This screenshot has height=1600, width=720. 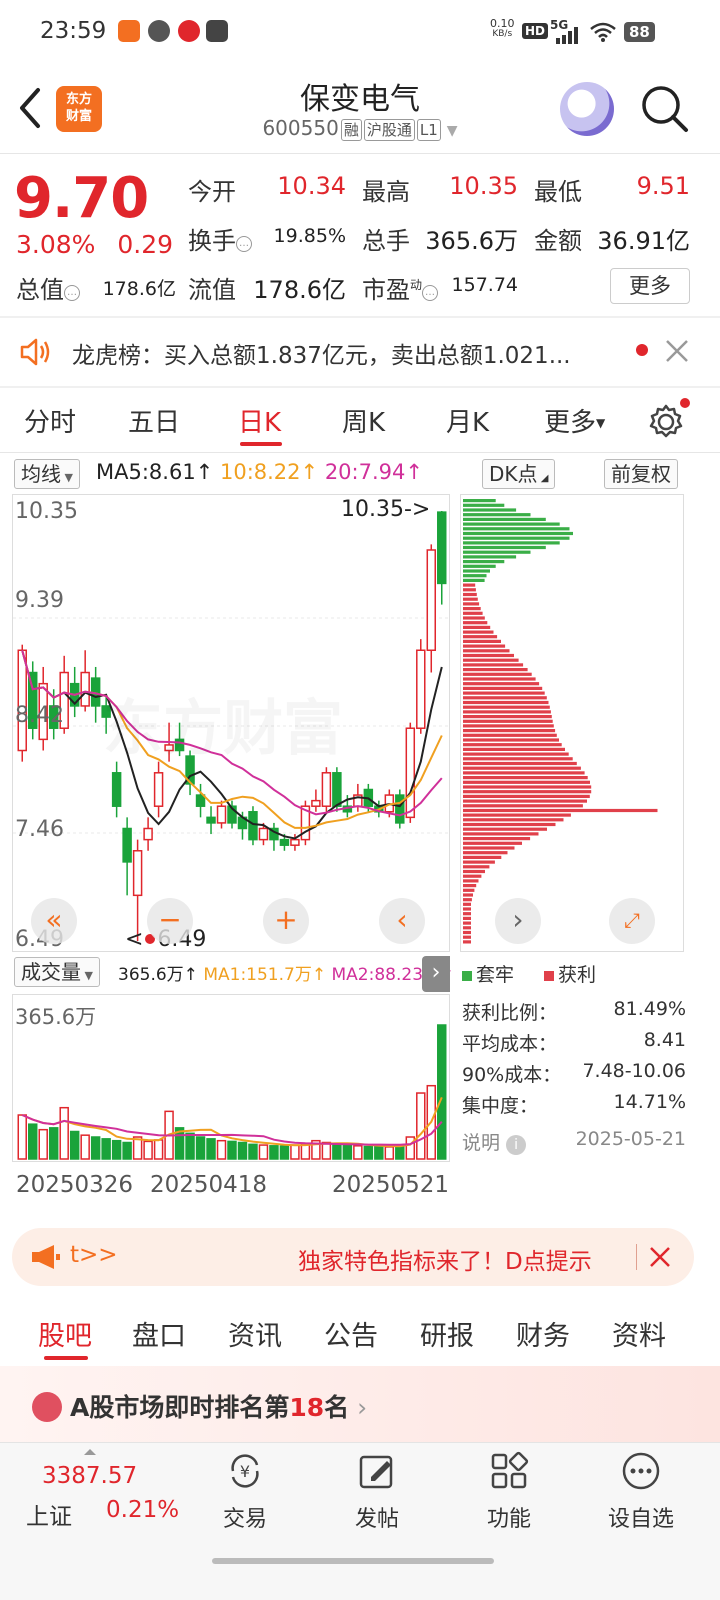 I want to click on robot-assistant-icon, so click(x=587, y=109).